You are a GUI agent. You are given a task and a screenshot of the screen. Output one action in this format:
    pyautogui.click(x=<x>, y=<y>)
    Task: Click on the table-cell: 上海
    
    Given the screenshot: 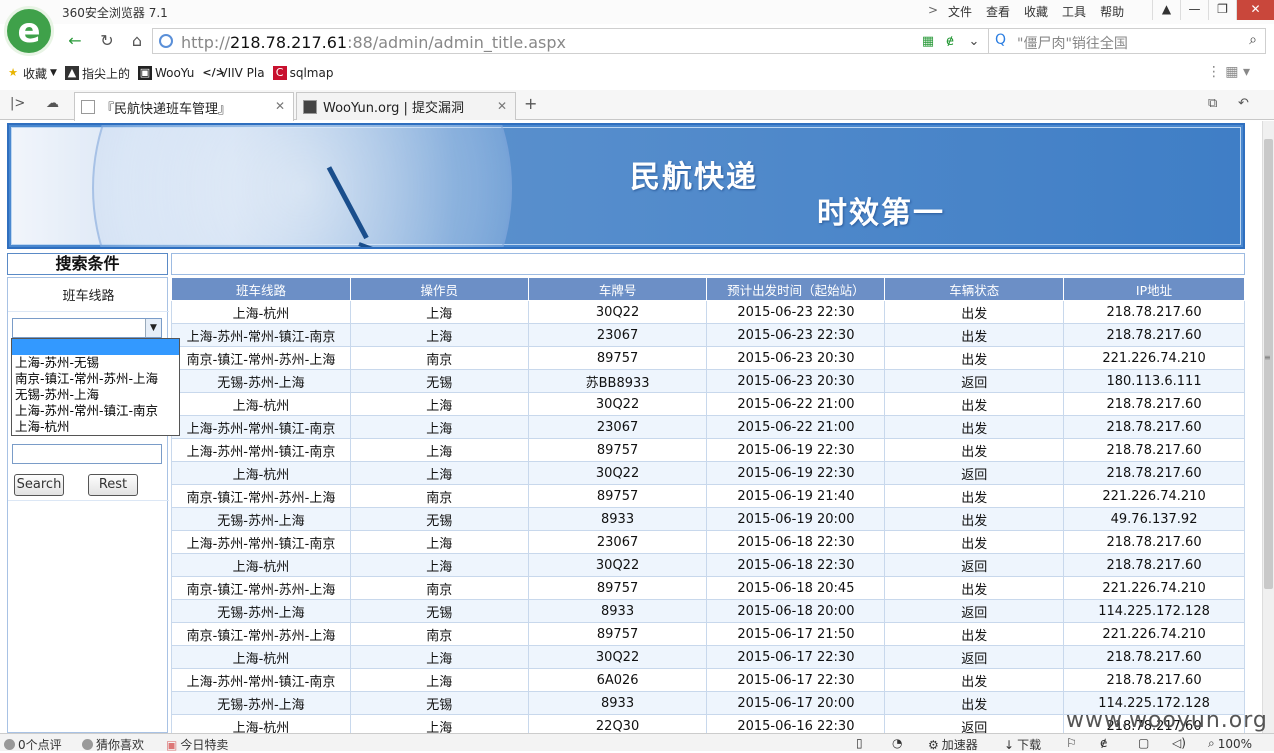 What is the action you would take?
    pyautogui.click(x=439, y=565)
    